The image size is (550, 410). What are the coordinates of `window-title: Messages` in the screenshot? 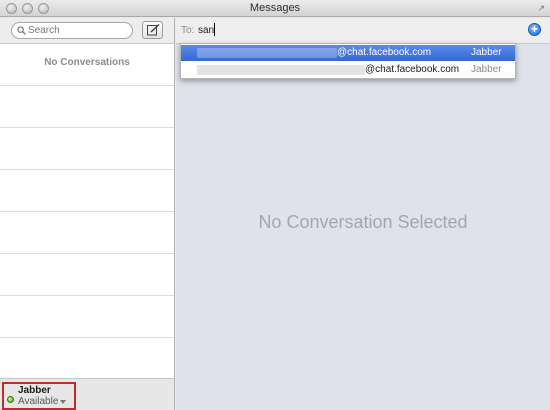 It's located at (275, 8).